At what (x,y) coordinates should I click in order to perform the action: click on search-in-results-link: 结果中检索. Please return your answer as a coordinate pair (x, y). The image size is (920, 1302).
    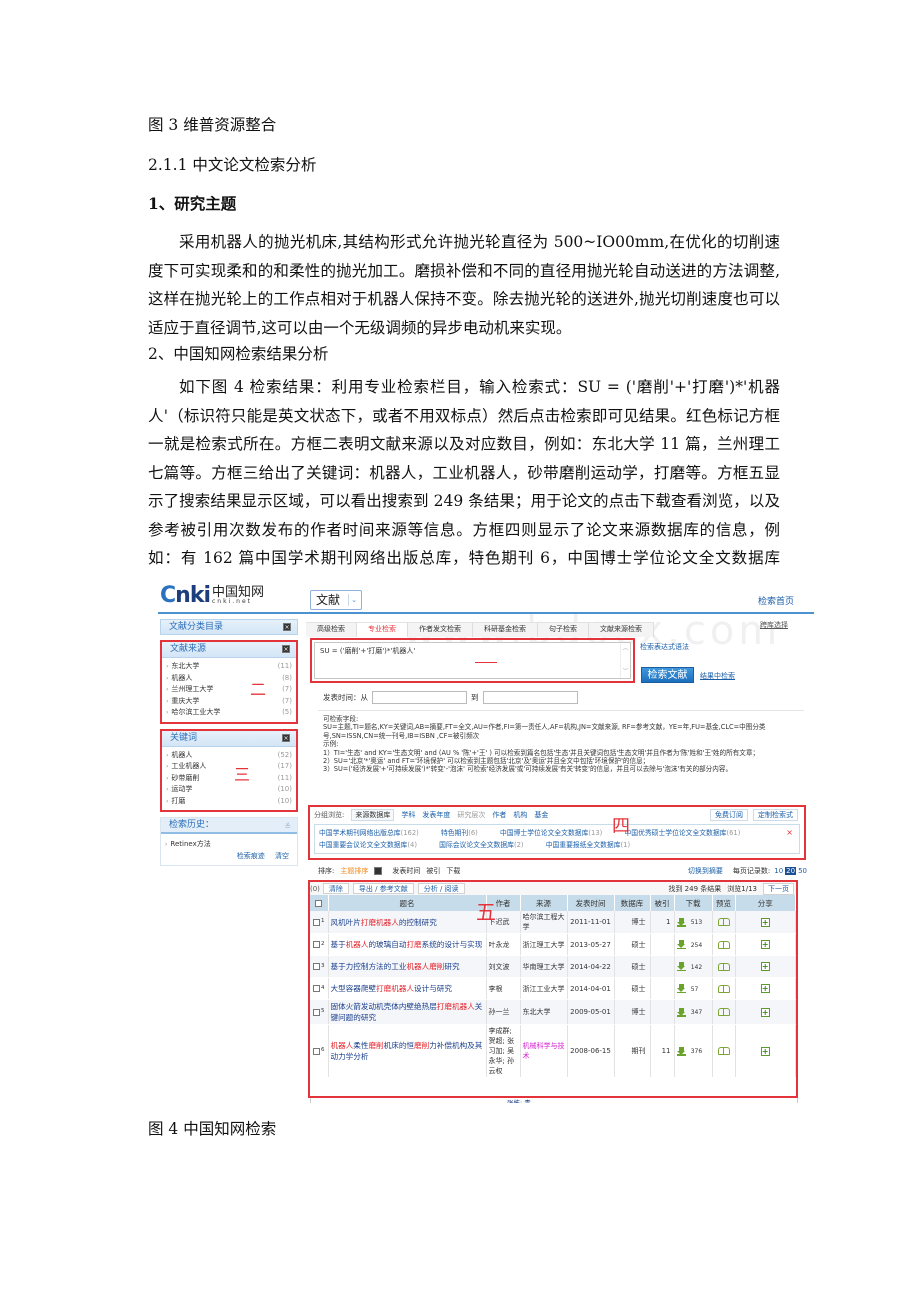
    Looking at the image, I should click on (717, 676).